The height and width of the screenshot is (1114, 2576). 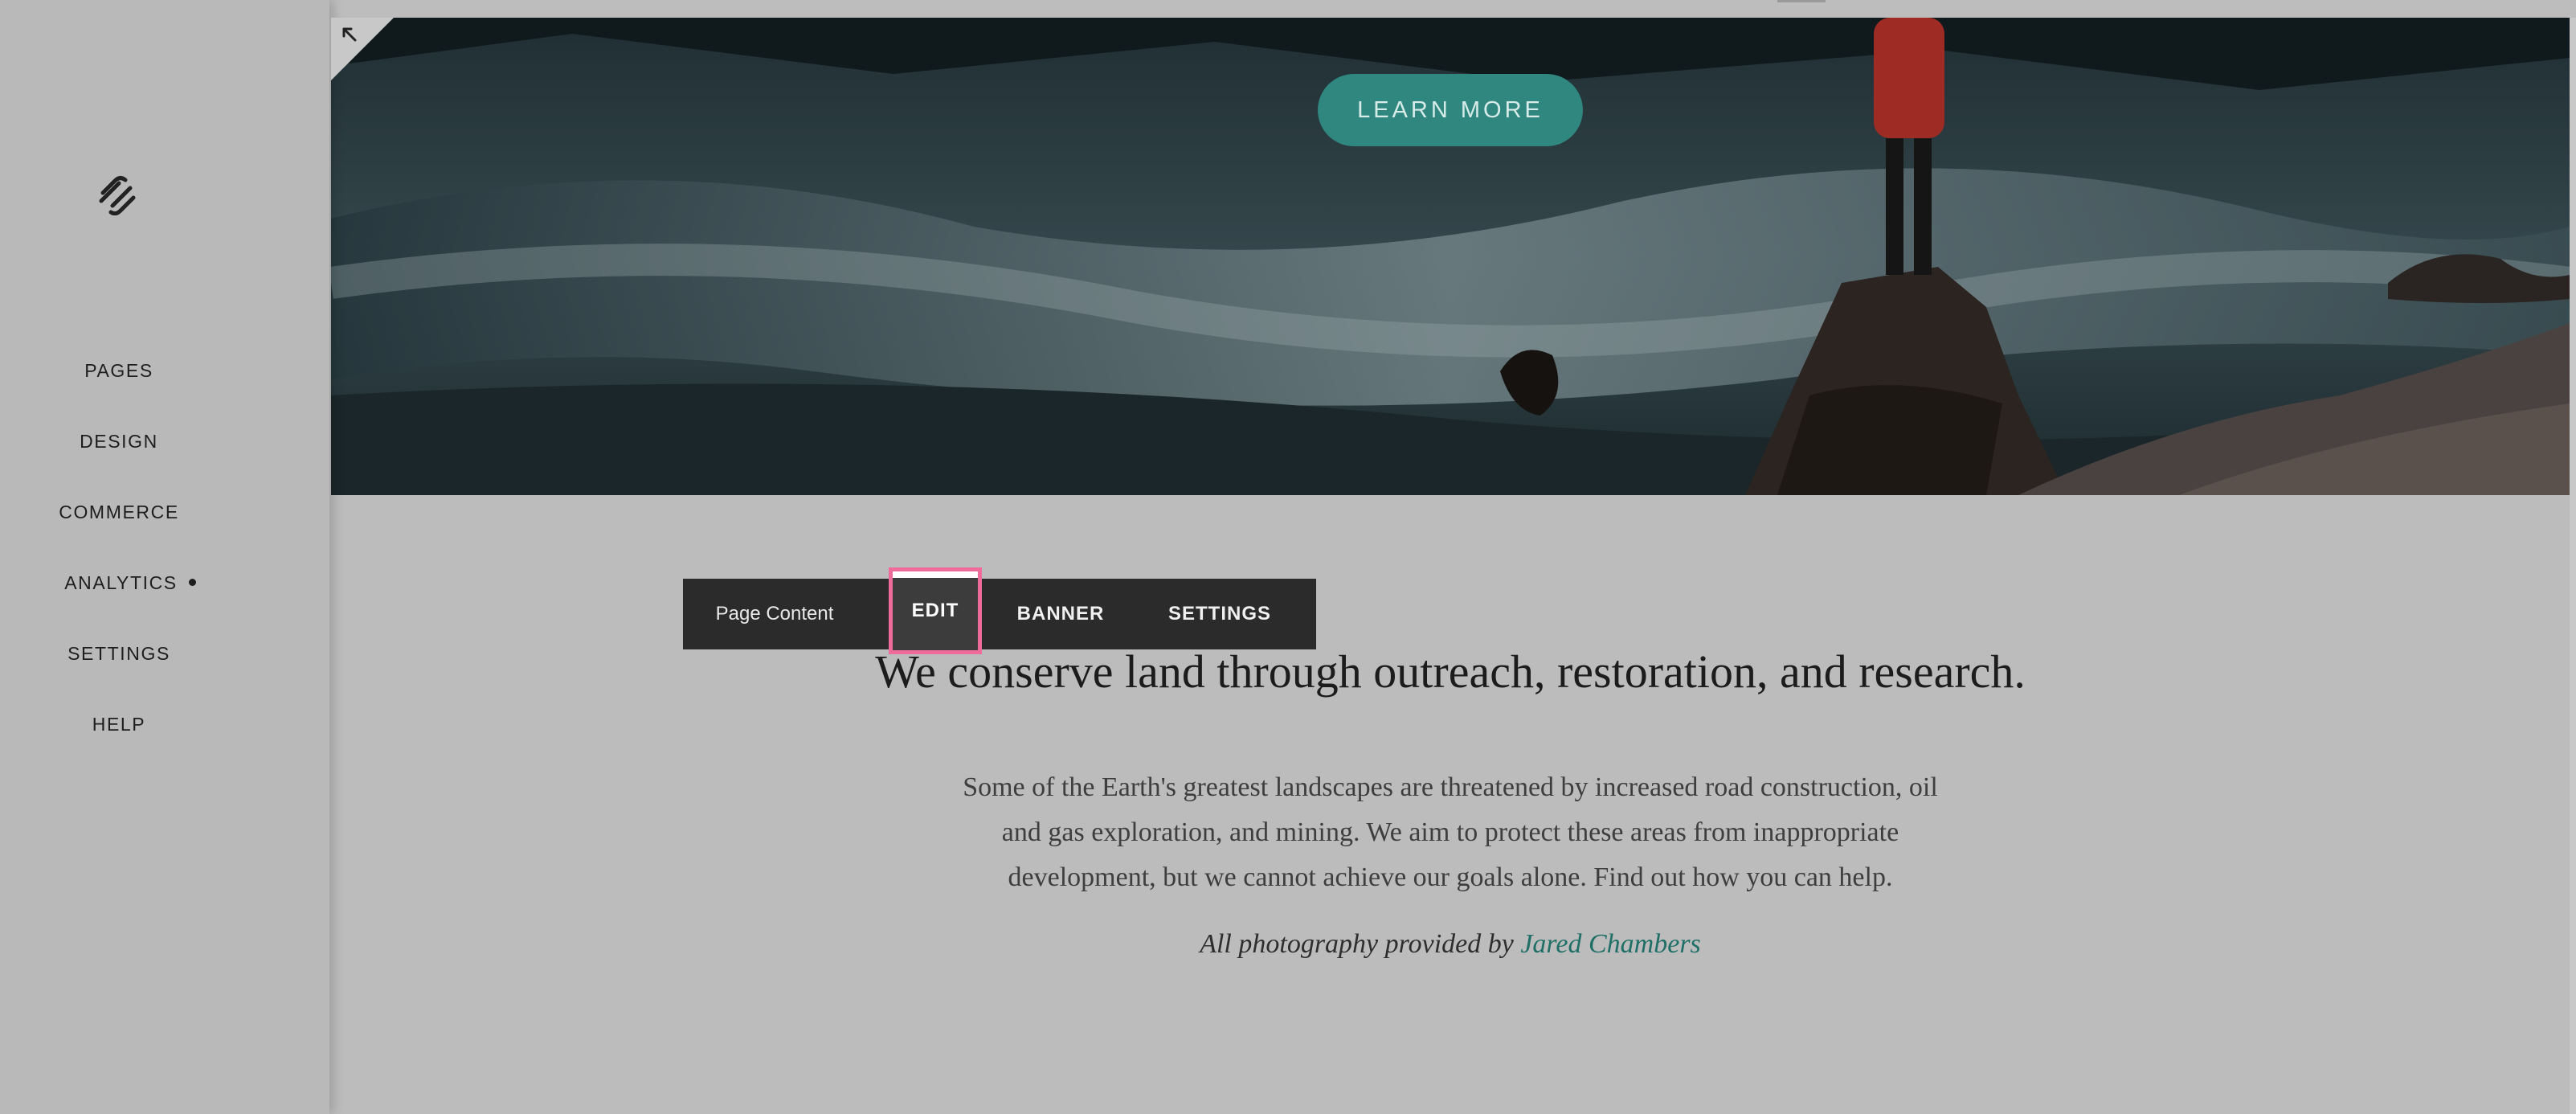 I want to click on sidebar-item-analytics: ANALYTICS, so click(x=130, y=583).